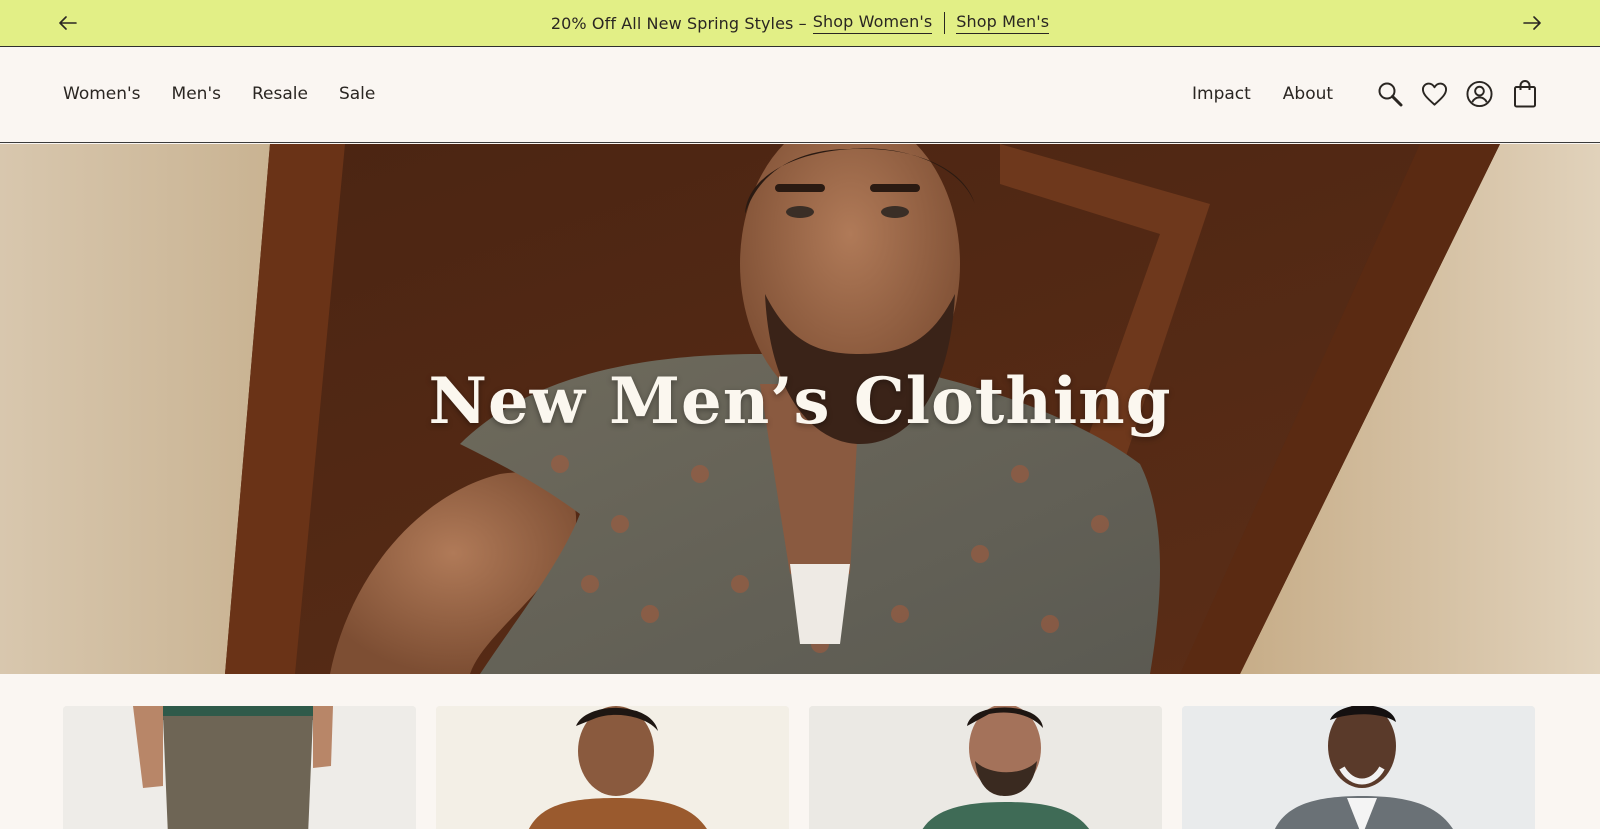 The image size is (1600, 829). I want to click on promo-text: 20% Off All New Spring Styles –, so click(678, 23).